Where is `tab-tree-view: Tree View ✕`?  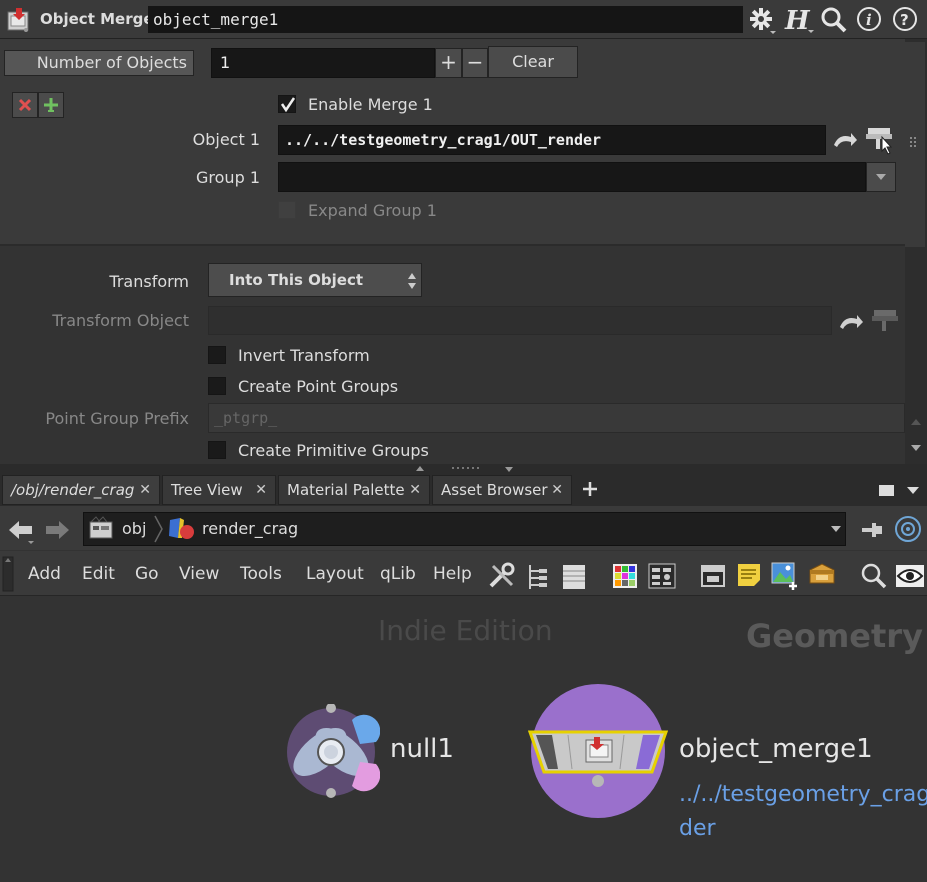
tab-tree-view: Tree View ✕ is located at coordinates (219, 490).